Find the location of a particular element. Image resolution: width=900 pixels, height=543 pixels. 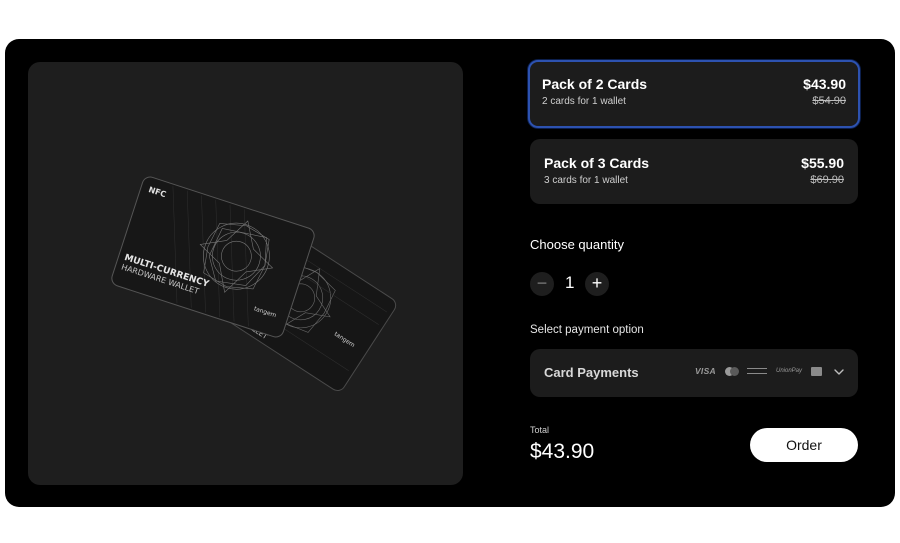

amex-icon is located at coordinates (756, 371).